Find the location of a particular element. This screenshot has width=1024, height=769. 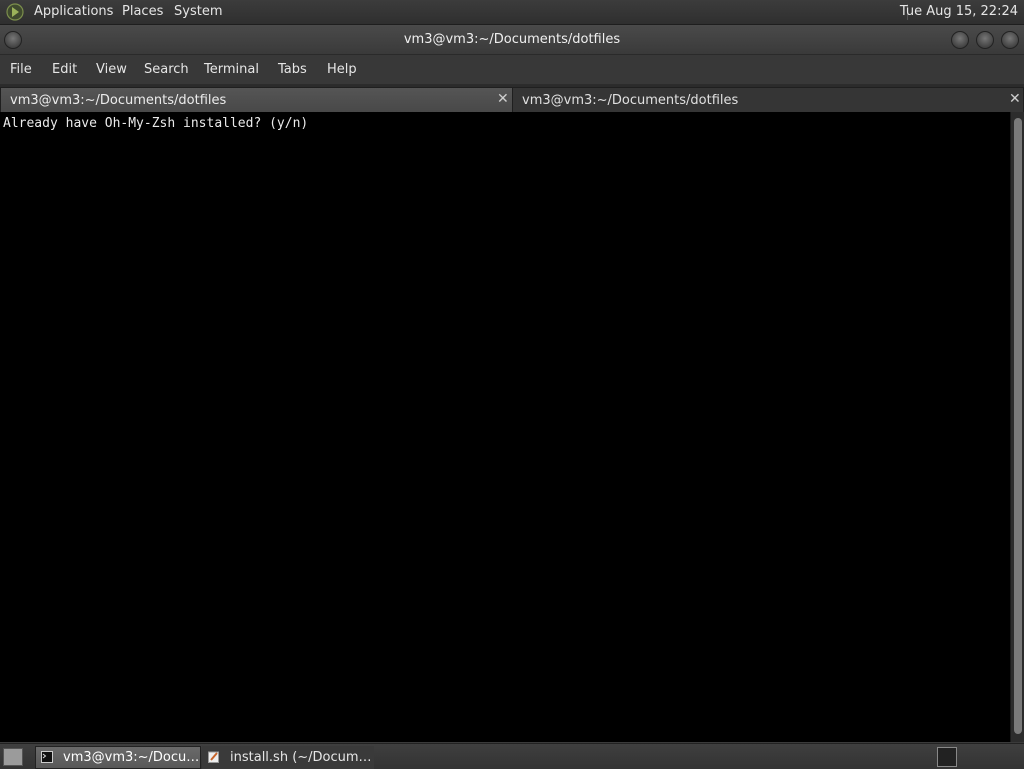

maximize-button is located at coordinates (985, 40).